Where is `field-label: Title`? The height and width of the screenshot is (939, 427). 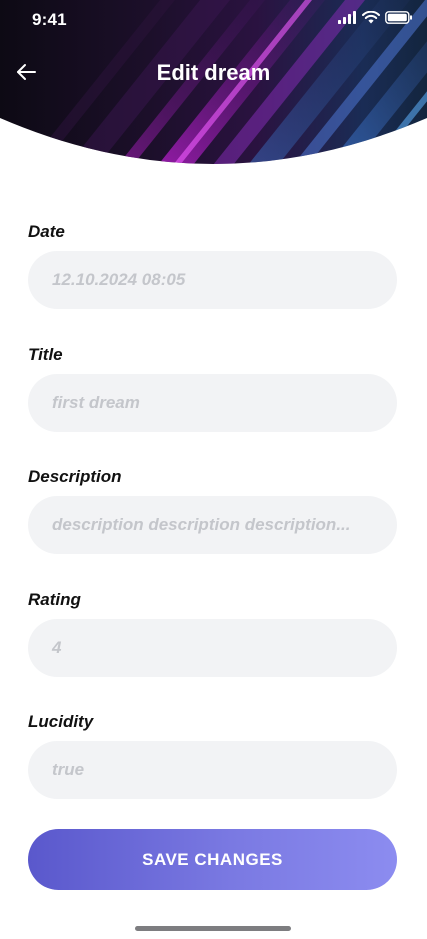
field-label: Title is located at coordinates (45, 354).